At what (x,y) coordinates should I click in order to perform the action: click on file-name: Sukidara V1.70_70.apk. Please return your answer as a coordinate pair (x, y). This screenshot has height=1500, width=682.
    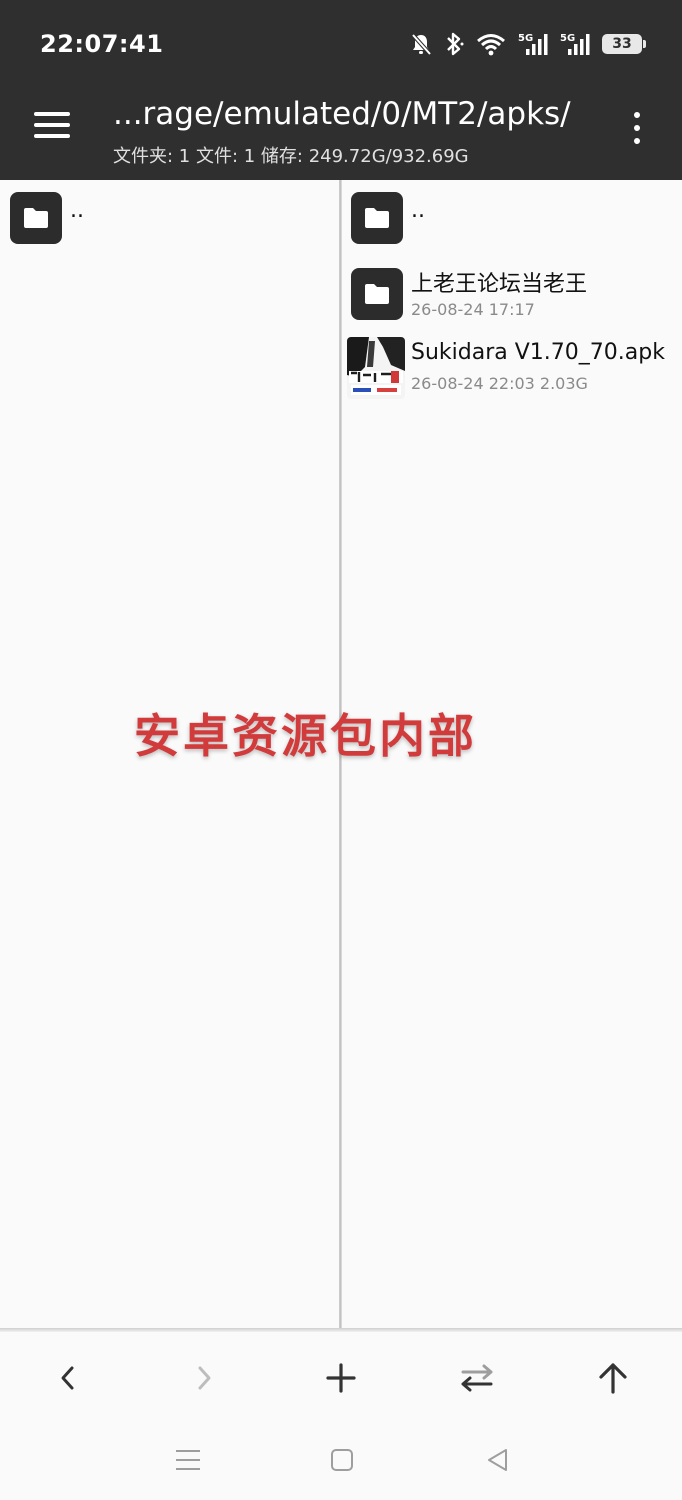
    Looking at the image, I should click on (538, 352).